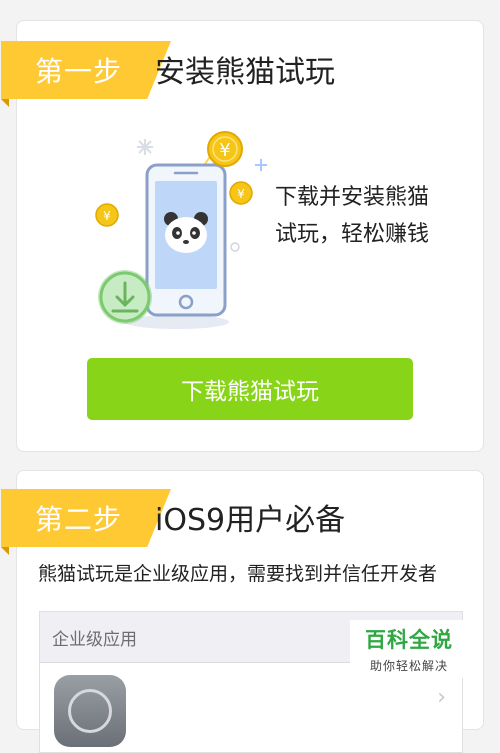 The height and width of the screenshot is (753, 500). What do you see at coordinates (90, 711) in the screenshot?
I see `settings-app-icon` at bounding box center [90, 711].